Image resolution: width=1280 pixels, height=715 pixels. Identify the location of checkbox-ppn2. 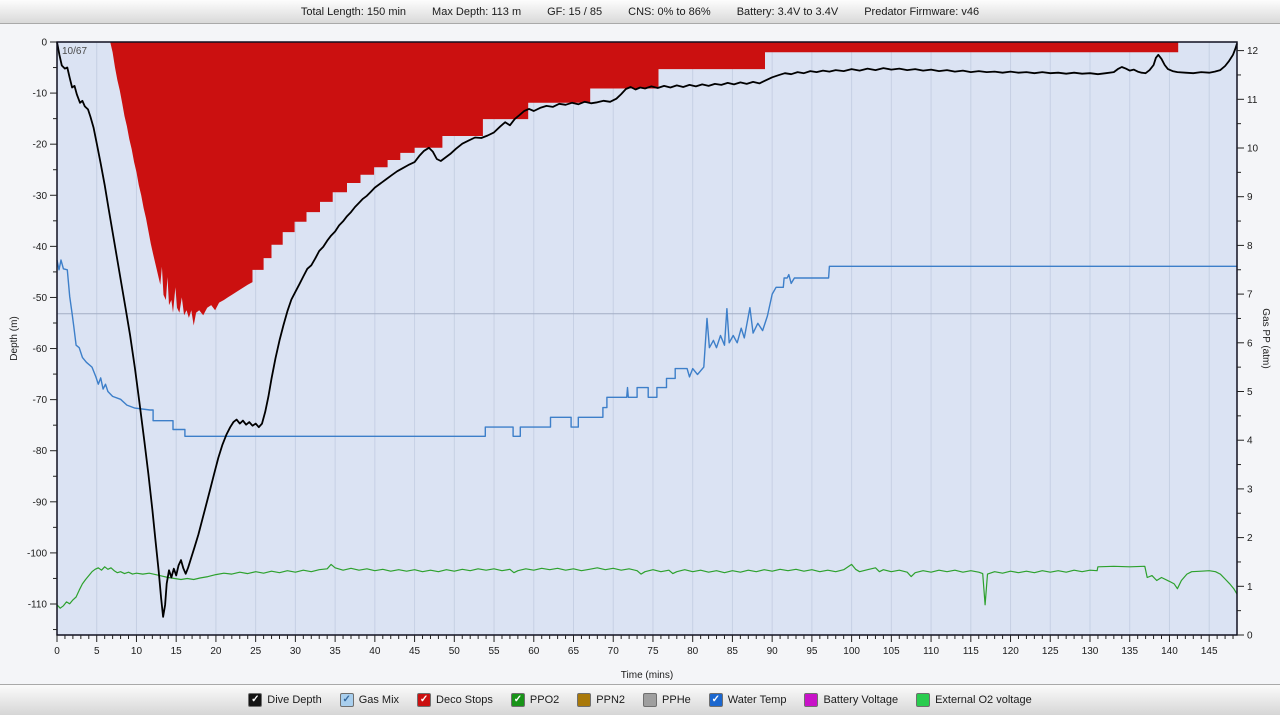
(584, 700).